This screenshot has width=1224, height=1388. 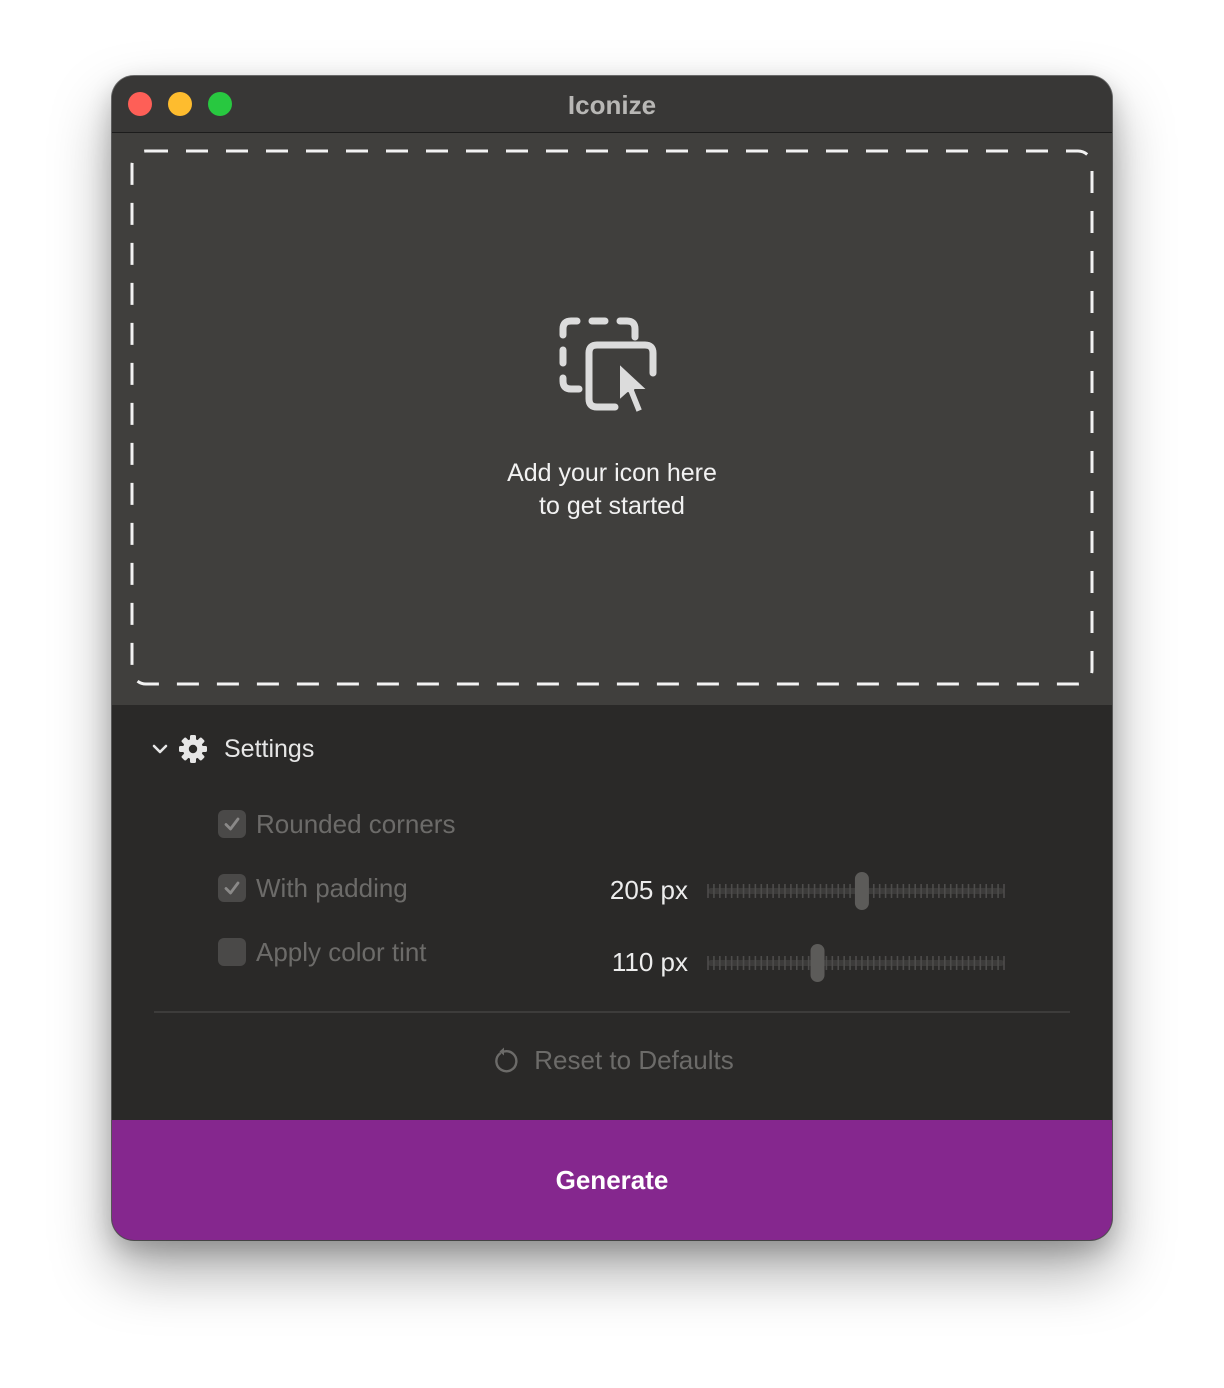 I want to click on title-bar: Iconize, so click(x=612, y=104).